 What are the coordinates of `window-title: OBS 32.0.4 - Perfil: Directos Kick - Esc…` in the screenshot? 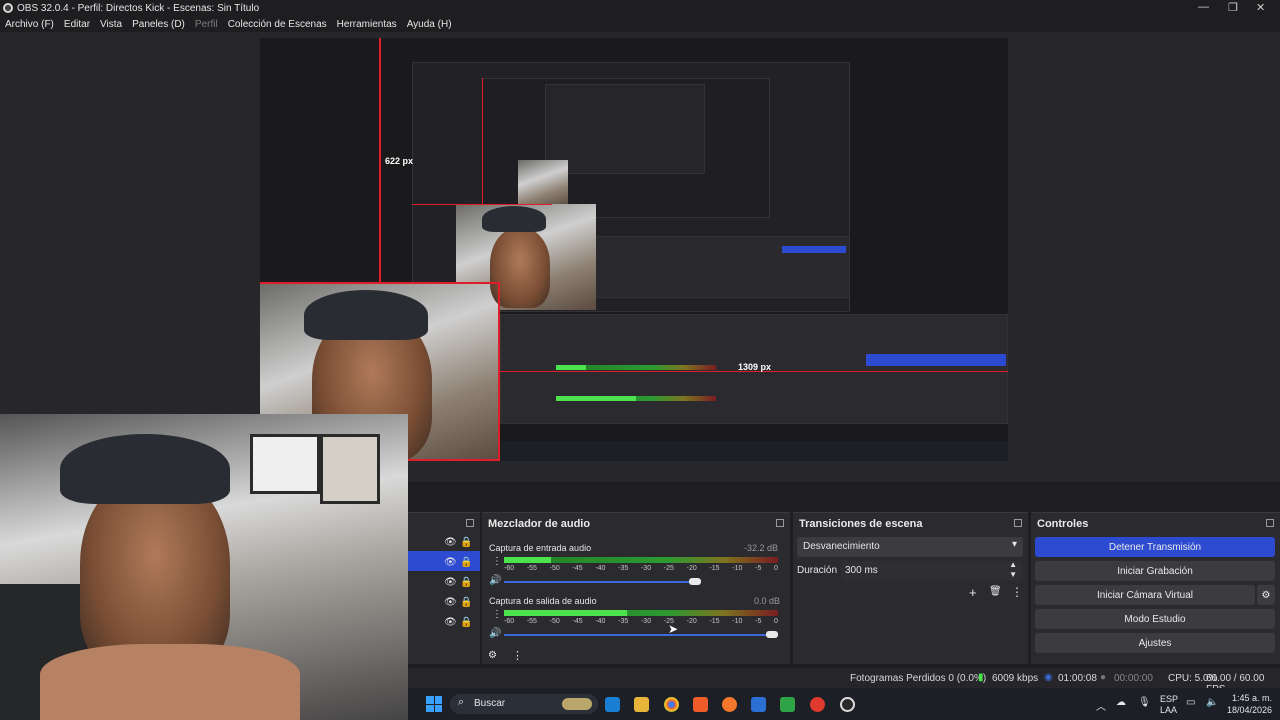 It's located at (138, 8).